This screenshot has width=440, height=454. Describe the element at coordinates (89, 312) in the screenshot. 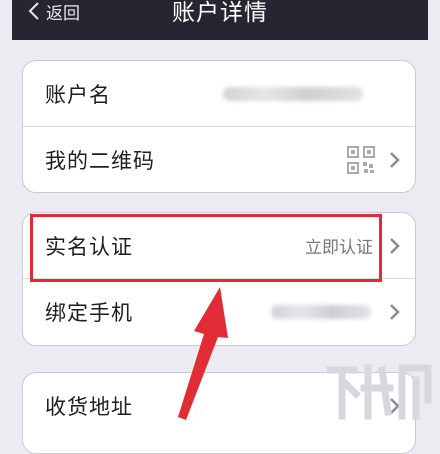

I see `bind-phone-label: 绑定手机` at that location.